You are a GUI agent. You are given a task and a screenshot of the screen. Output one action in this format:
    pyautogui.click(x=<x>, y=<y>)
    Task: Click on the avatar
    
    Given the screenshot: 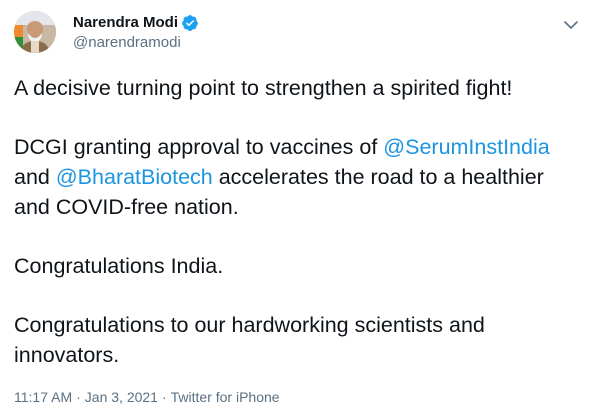 What is the action you would take?
    pyautogui.click(x=35, y=32)
    